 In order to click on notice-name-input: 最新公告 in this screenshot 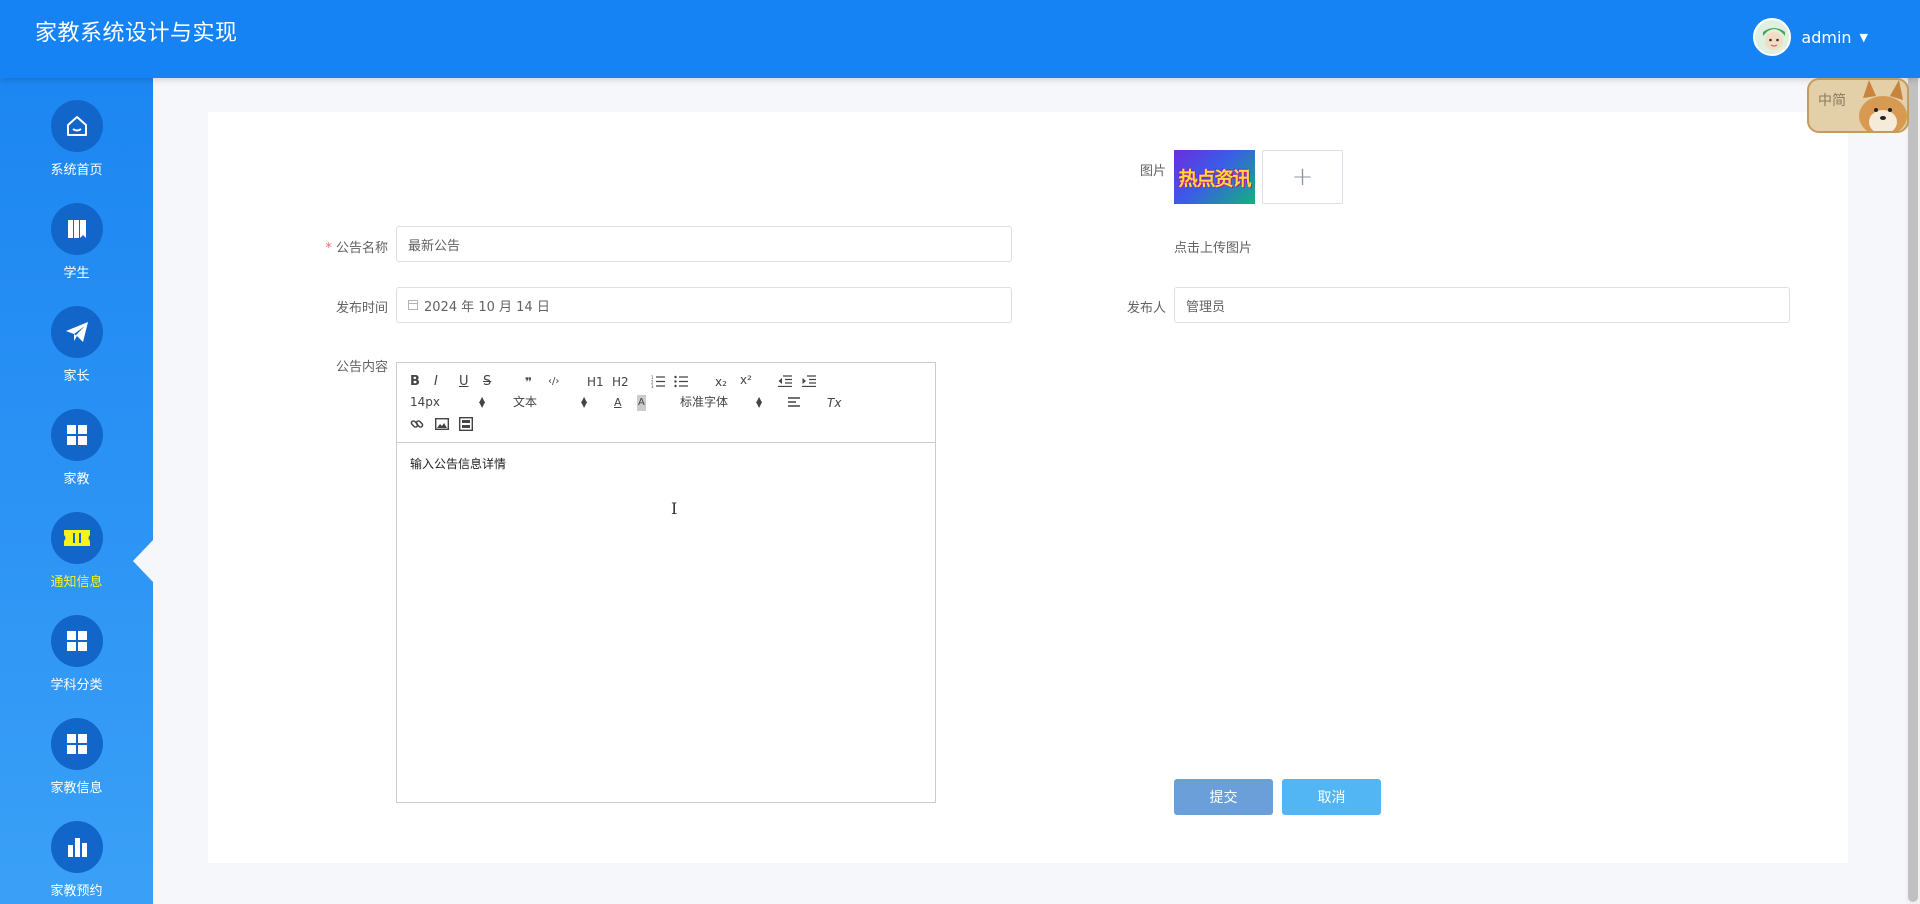, I will do `click(704, 244)`.